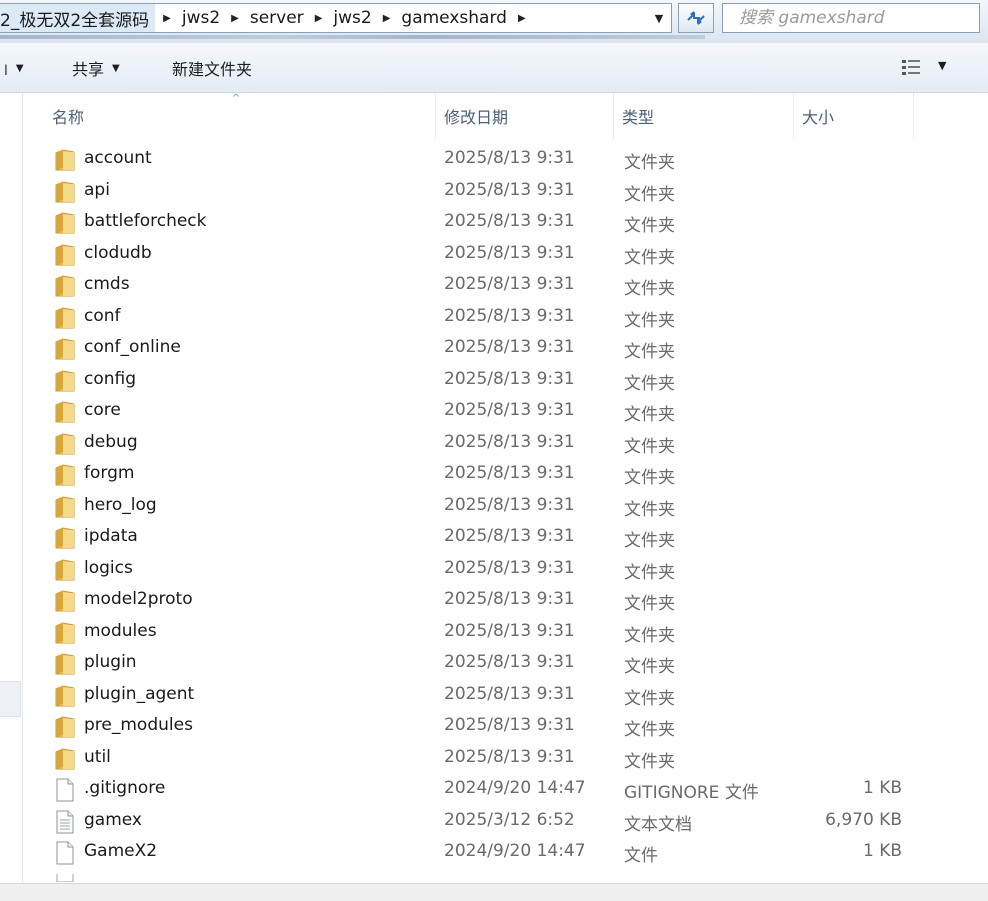  I want to click on file-row: conf_online 2025/8/13 9:31 文件夹, so click(492, 348).